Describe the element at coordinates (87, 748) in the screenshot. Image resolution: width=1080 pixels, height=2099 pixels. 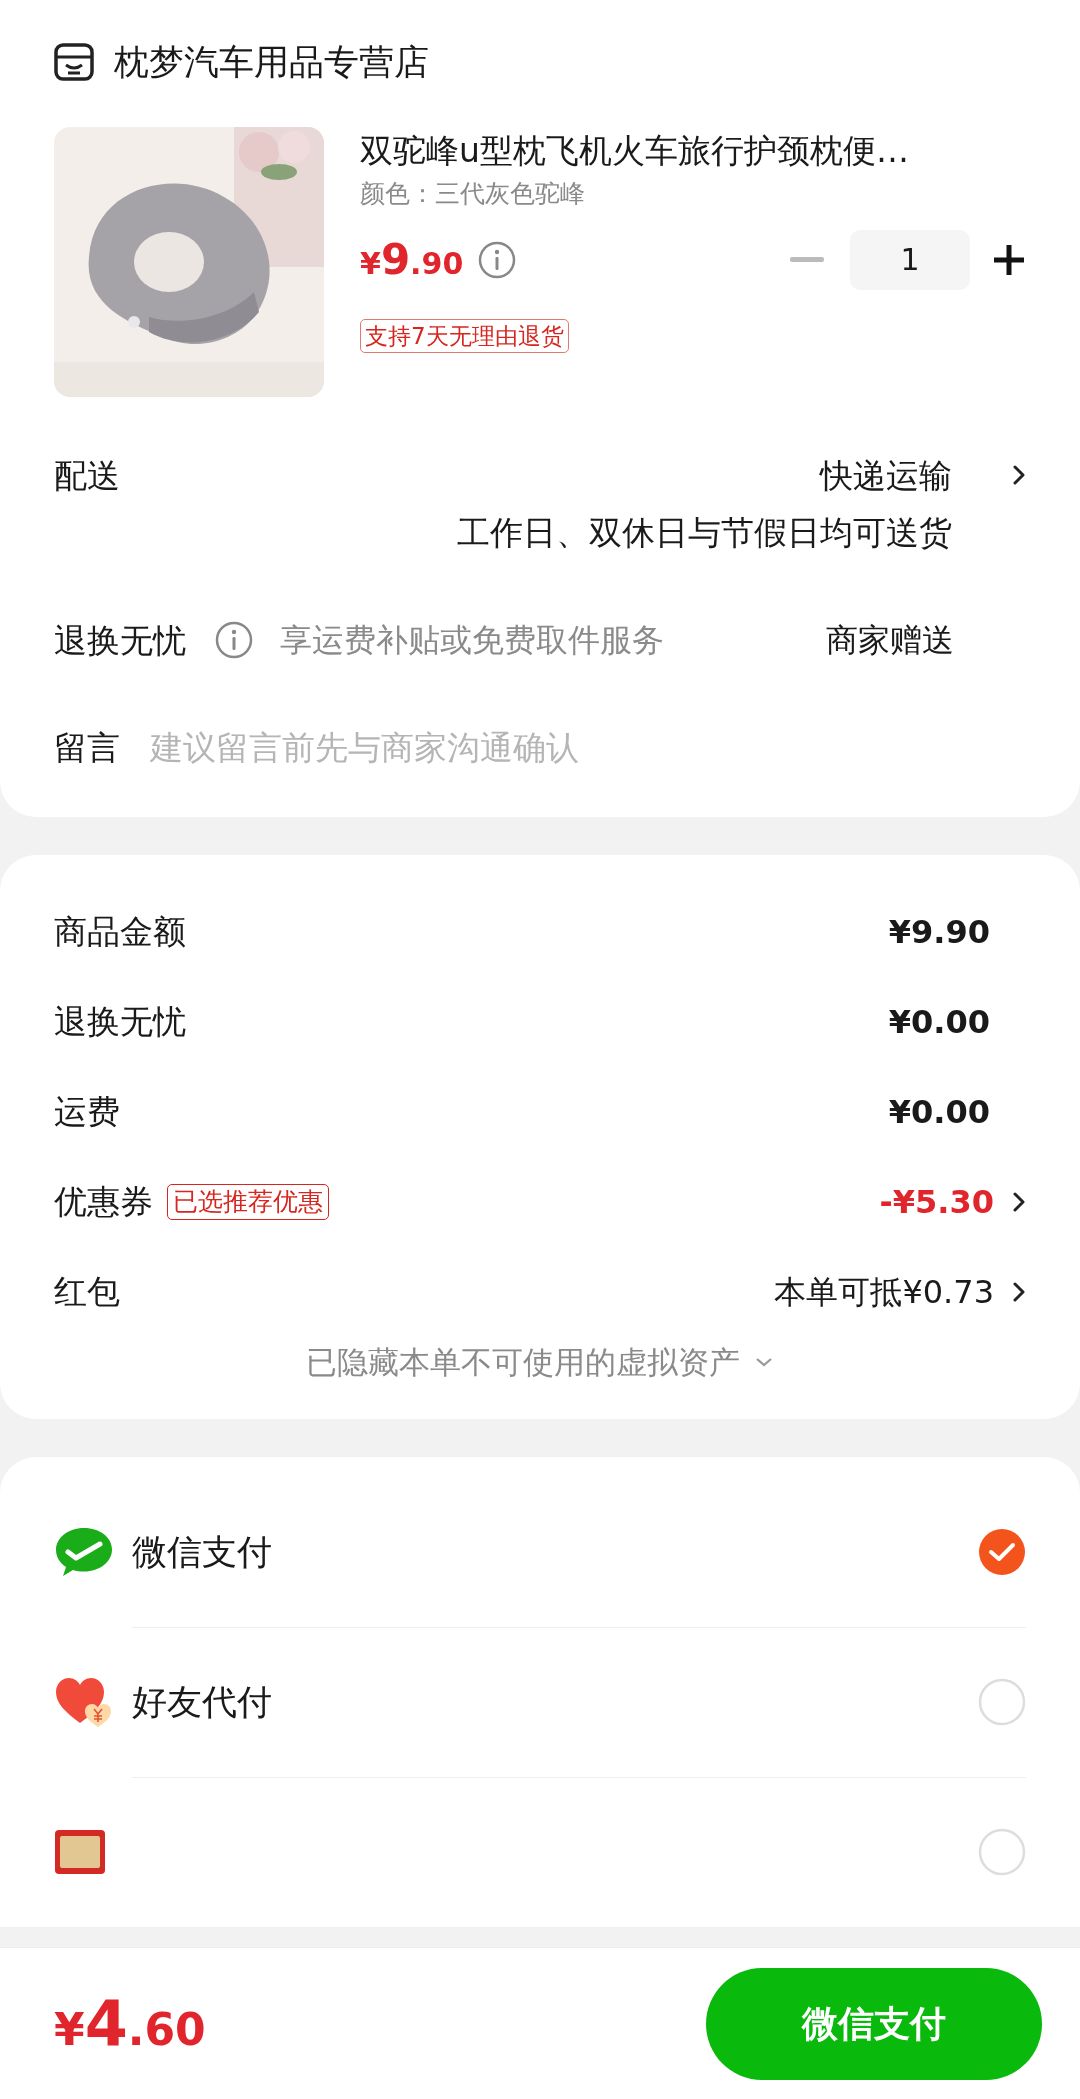
I see `message-label: 留言` at that location.